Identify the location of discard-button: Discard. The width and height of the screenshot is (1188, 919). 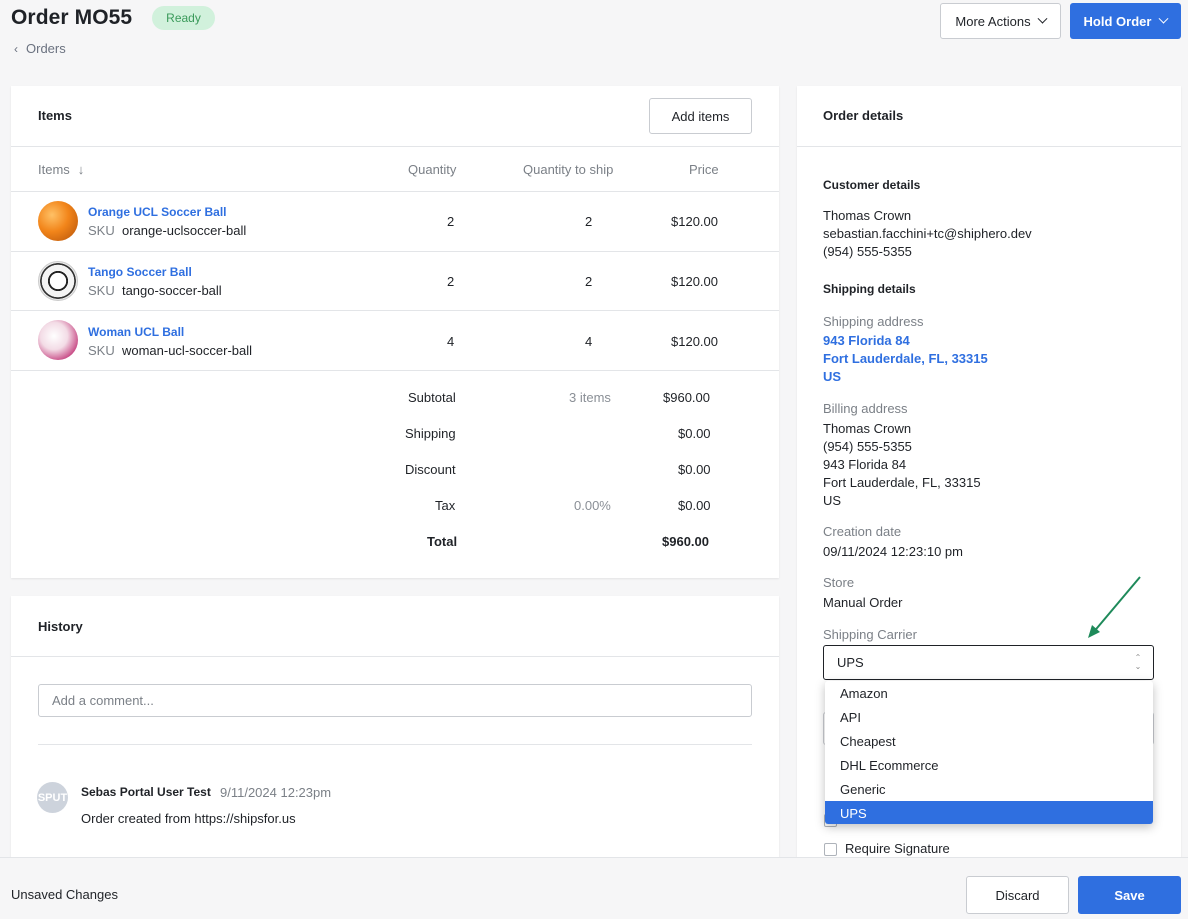
(1017, 895).